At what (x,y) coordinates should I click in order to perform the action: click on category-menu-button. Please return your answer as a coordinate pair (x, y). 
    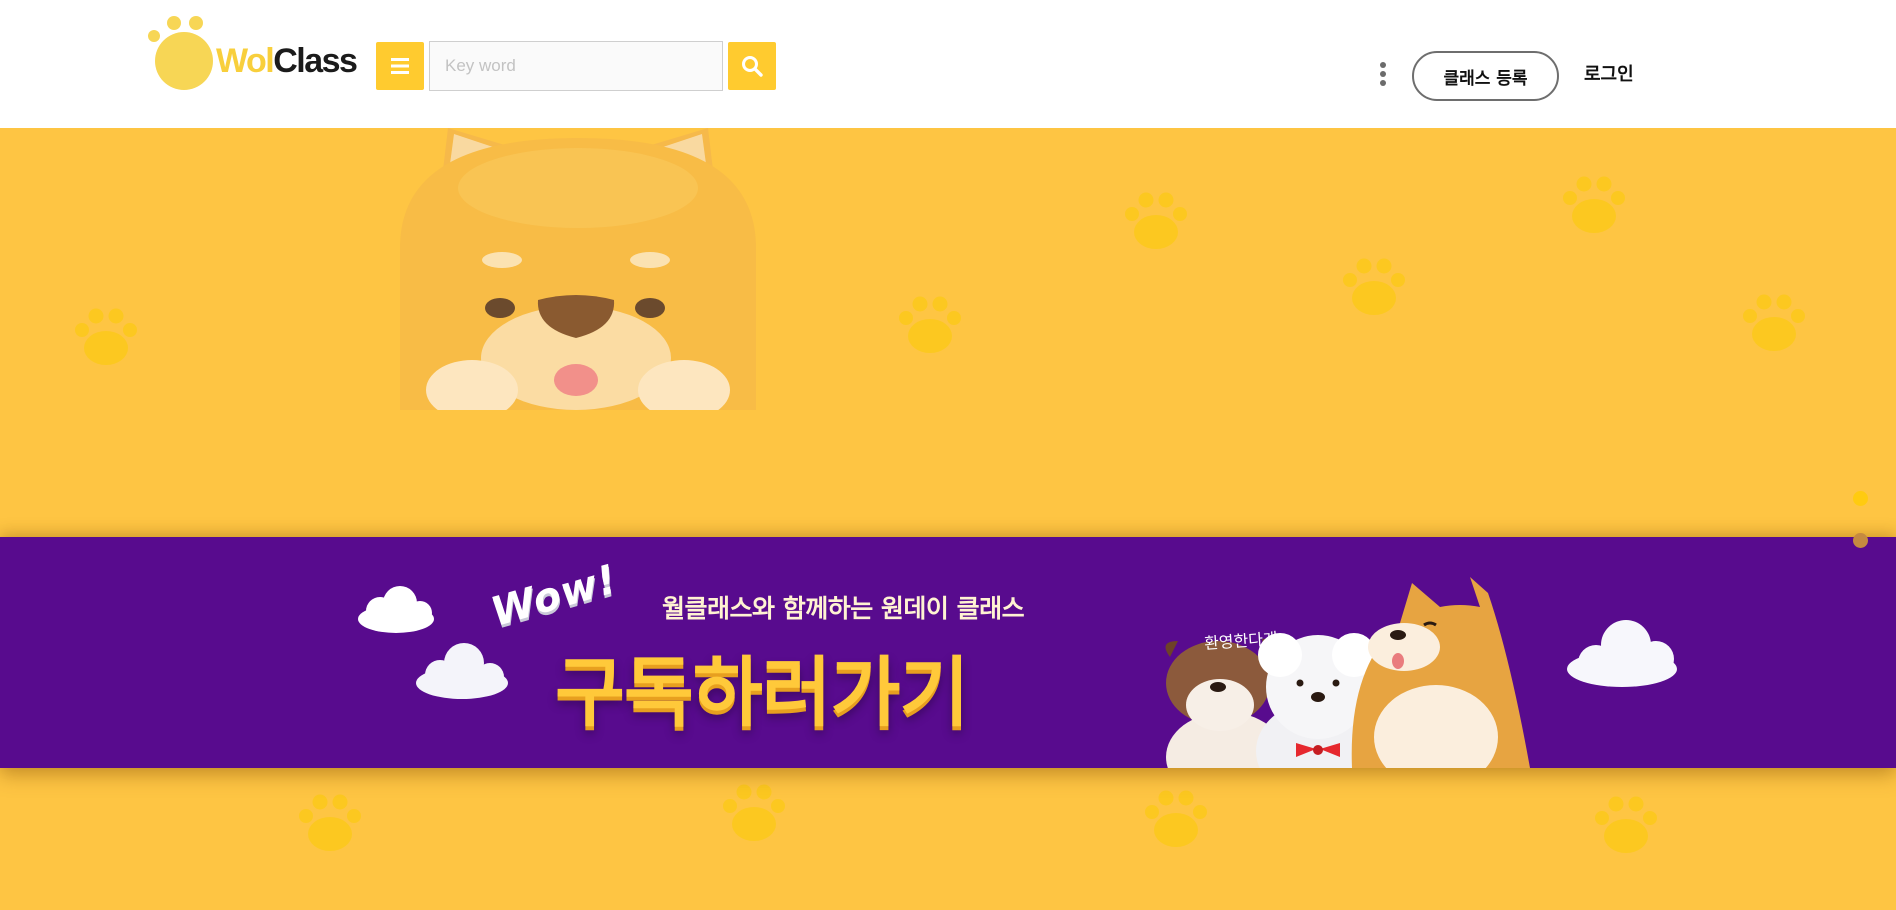
    Looking at the image, I should click on (400, 66).